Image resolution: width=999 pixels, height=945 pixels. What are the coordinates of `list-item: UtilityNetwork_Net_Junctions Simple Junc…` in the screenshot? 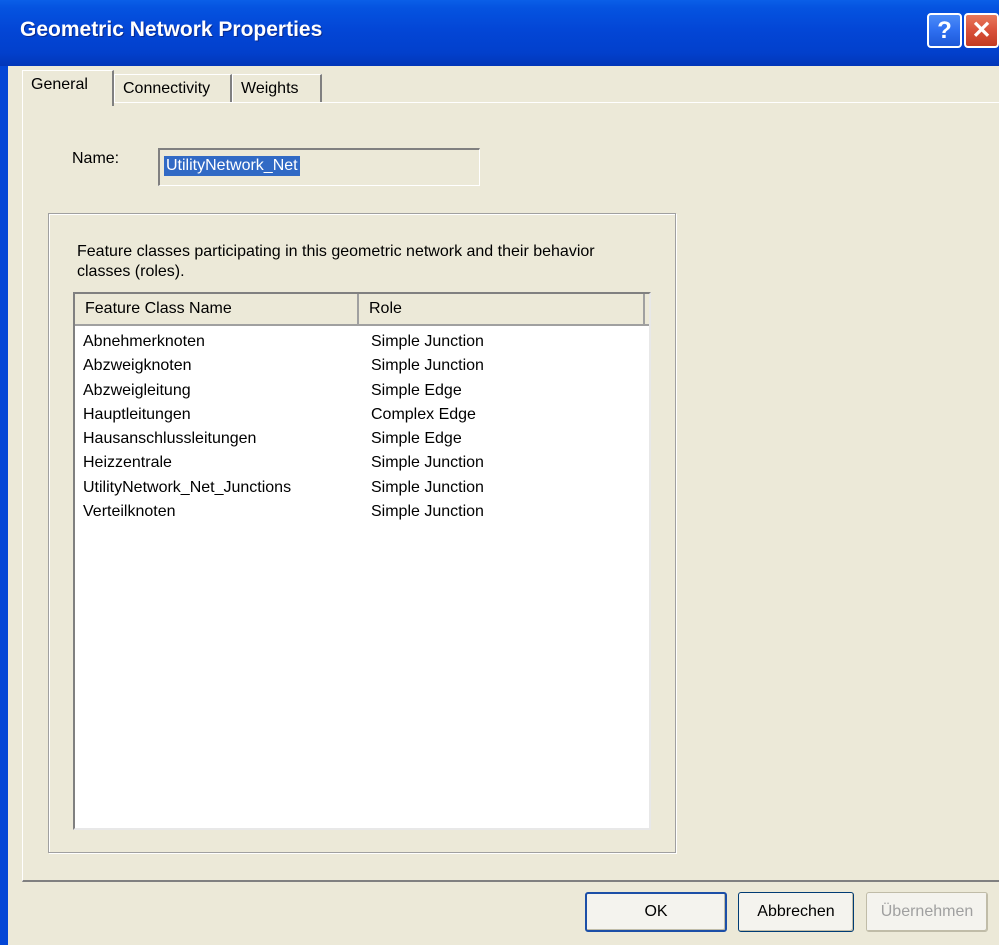 It's located at (362, 488).